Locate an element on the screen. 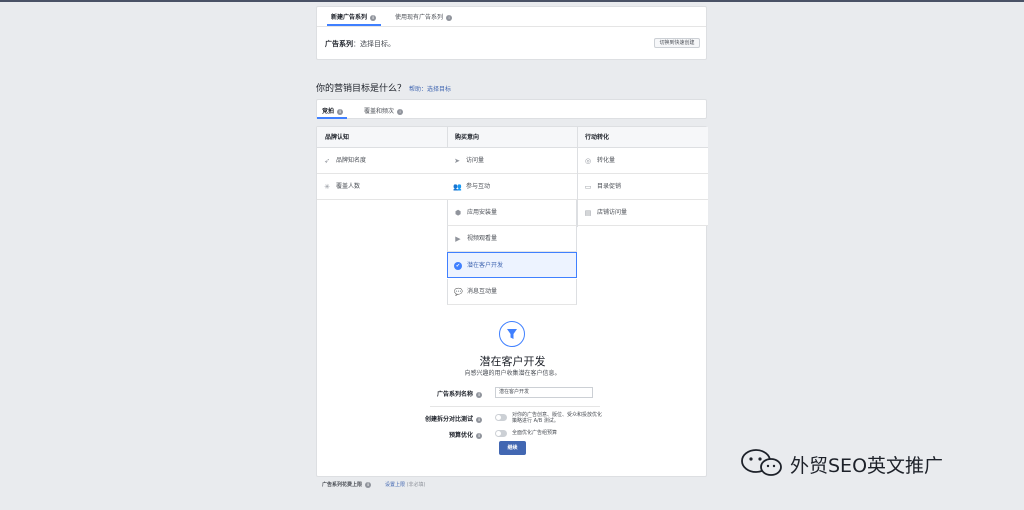 Image resolution: width=1024 pixels, height=510 pixels. tab-reach-frequency: 覆盖和频次 i is located at coordinates (384, 110).